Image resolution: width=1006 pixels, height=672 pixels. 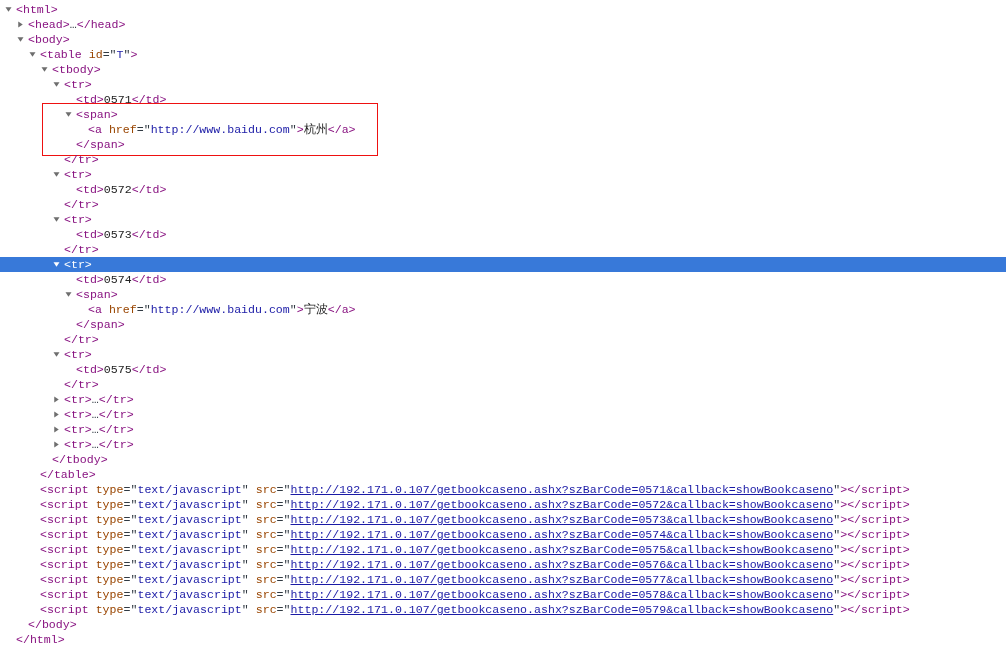 I want to click on tree-row: <td>0572</td>, so click(x=503, y=189).